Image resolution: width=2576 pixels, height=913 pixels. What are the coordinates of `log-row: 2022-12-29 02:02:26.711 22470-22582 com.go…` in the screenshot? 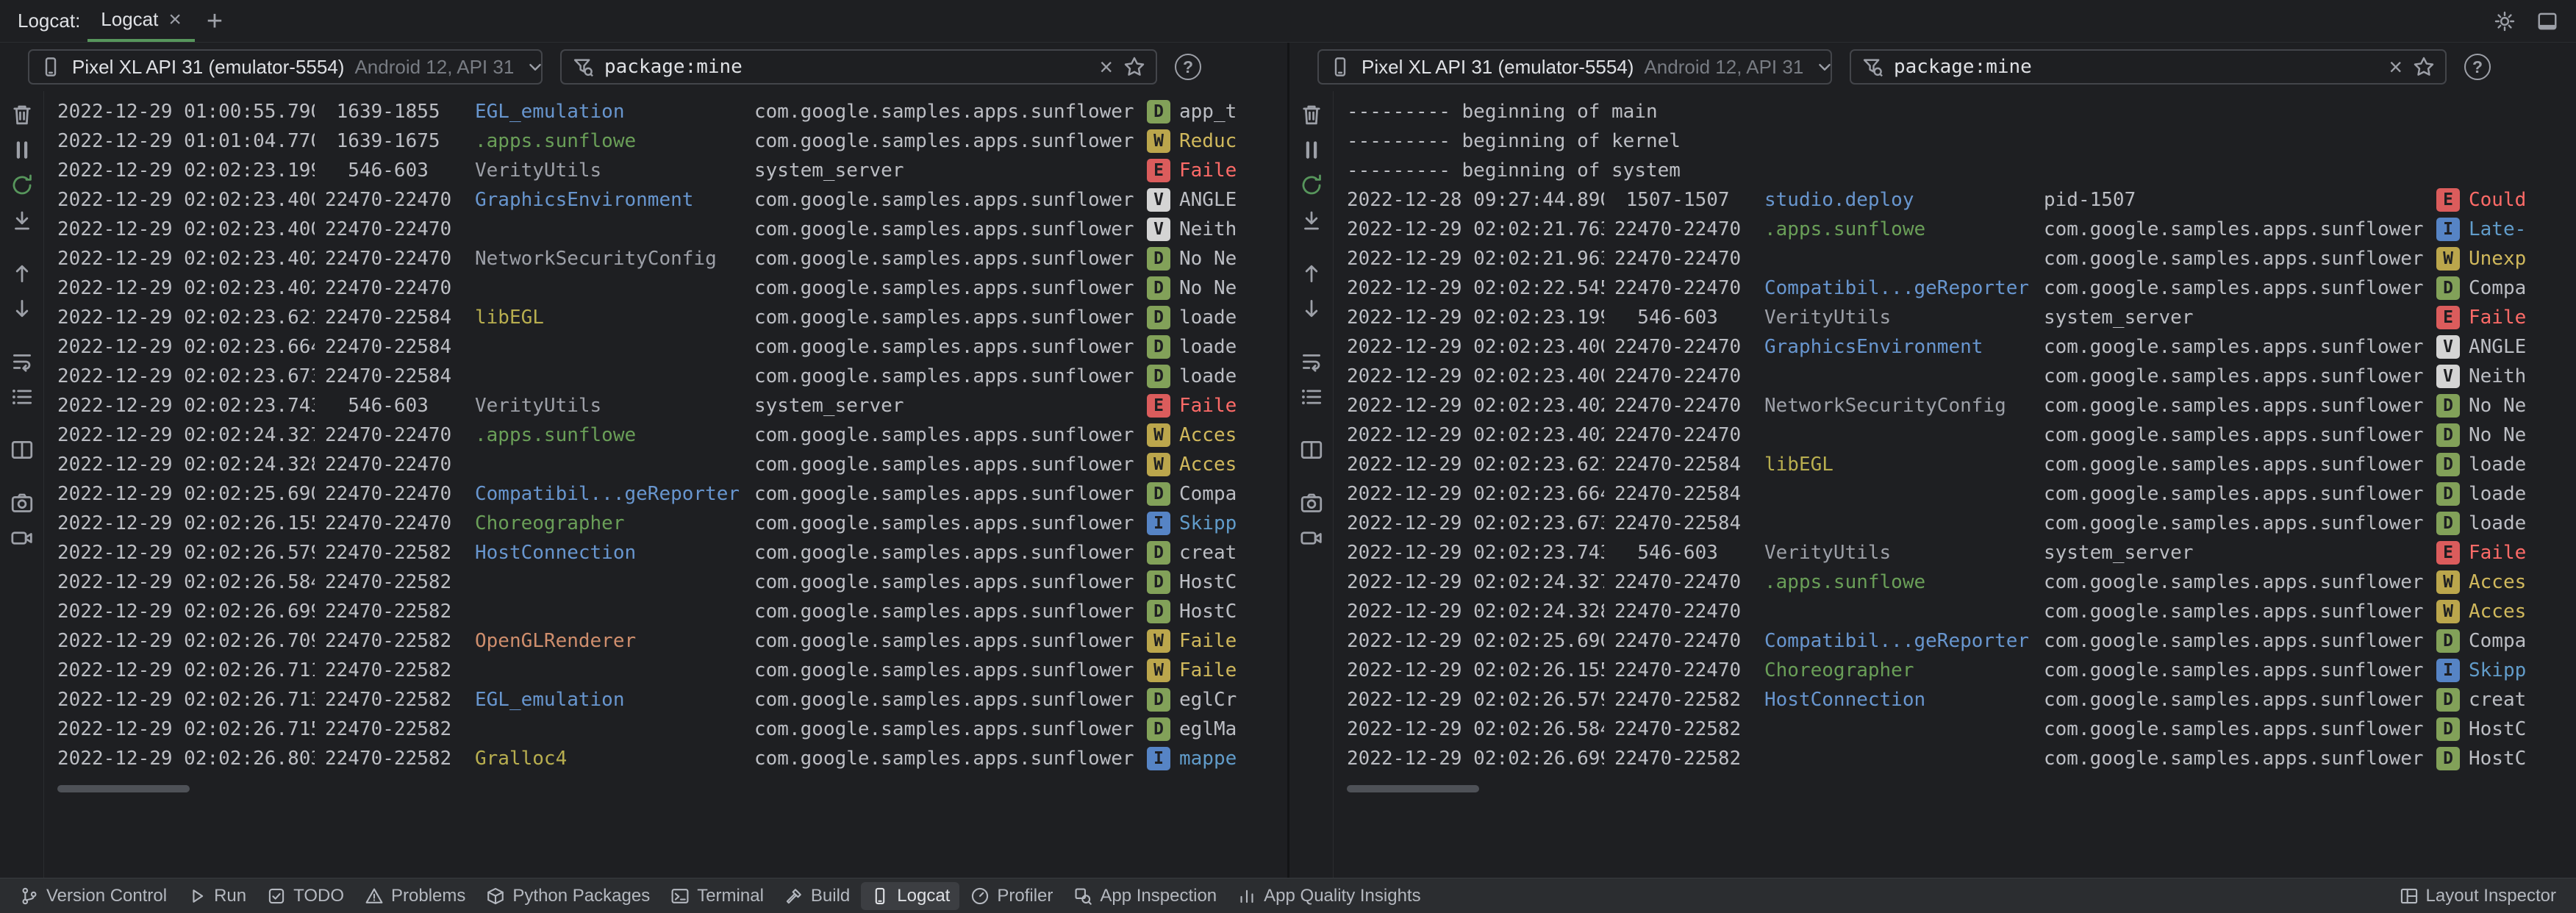 It's located at (665, 671).